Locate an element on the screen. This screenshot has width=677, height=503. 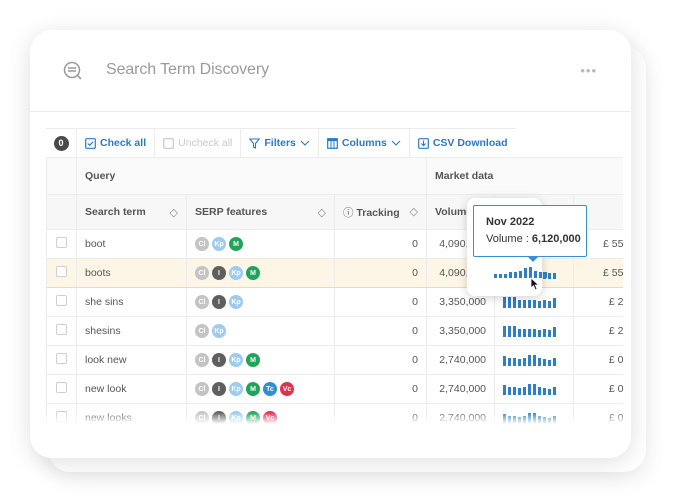
search-term-cell: she sins is located at coordinates (131, 302).